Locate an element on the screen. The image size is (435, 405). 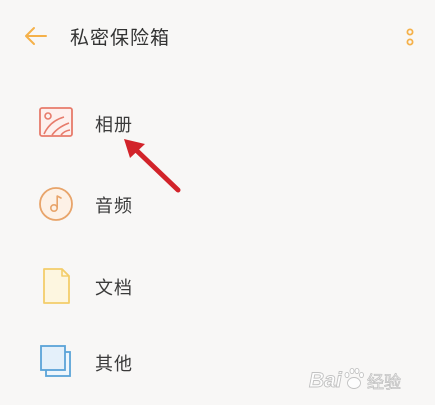
album-image-icon is located at coordinates (56, 122).